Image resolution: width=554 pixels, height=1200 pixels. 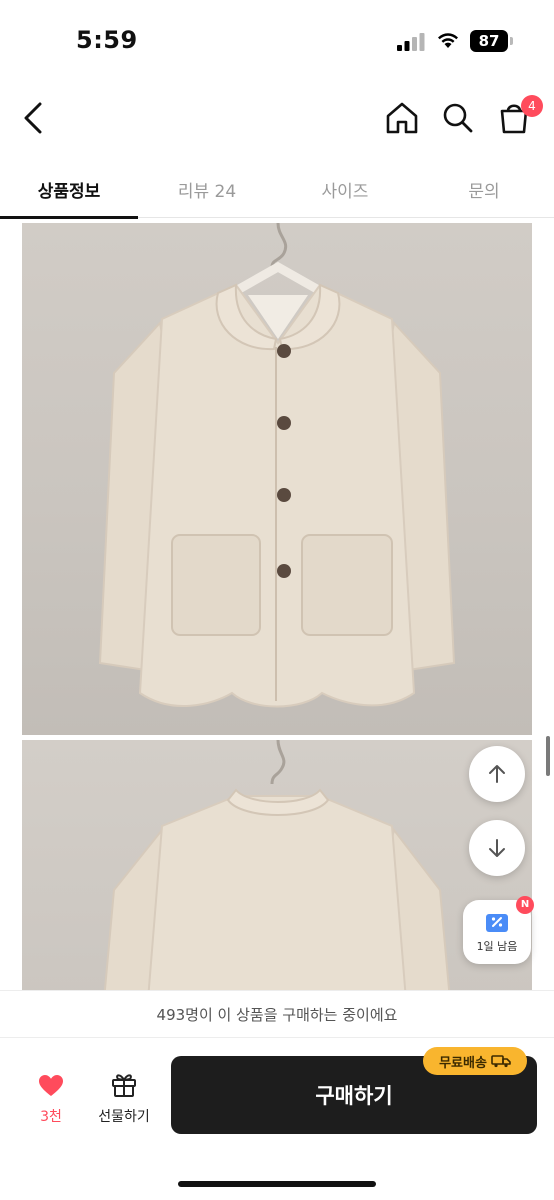 I want to click on scroll-up-button, so click(x=497, y=774).